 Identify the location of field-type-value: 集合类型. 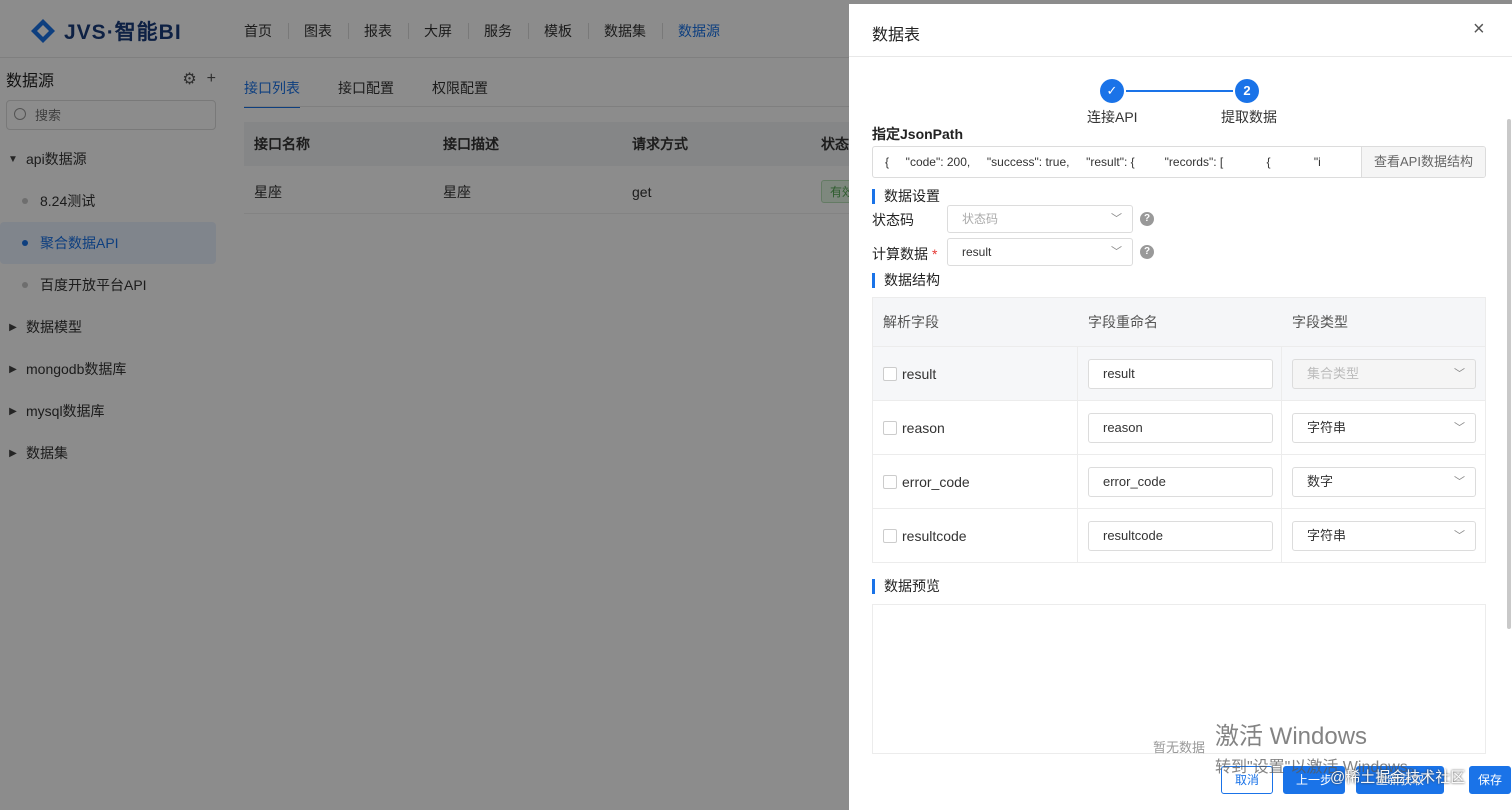
(1333, 373).